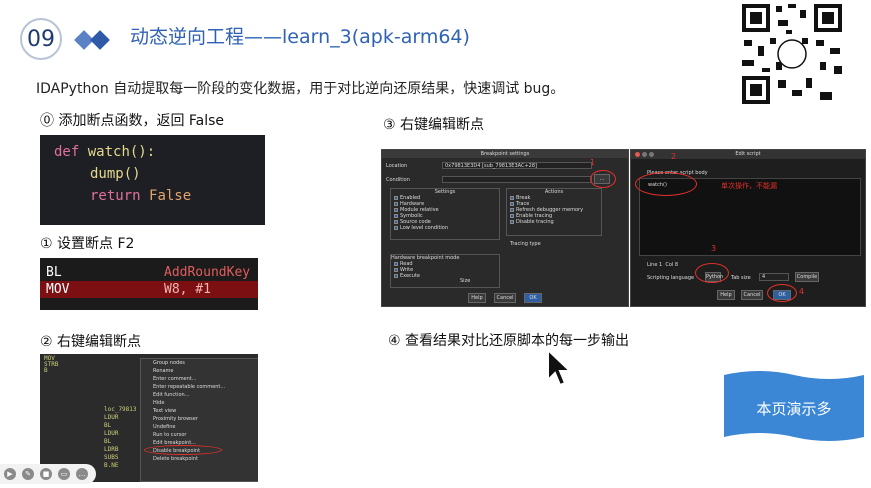  I want to click on menu-item-label: Proximity browser, so click(175, 419).